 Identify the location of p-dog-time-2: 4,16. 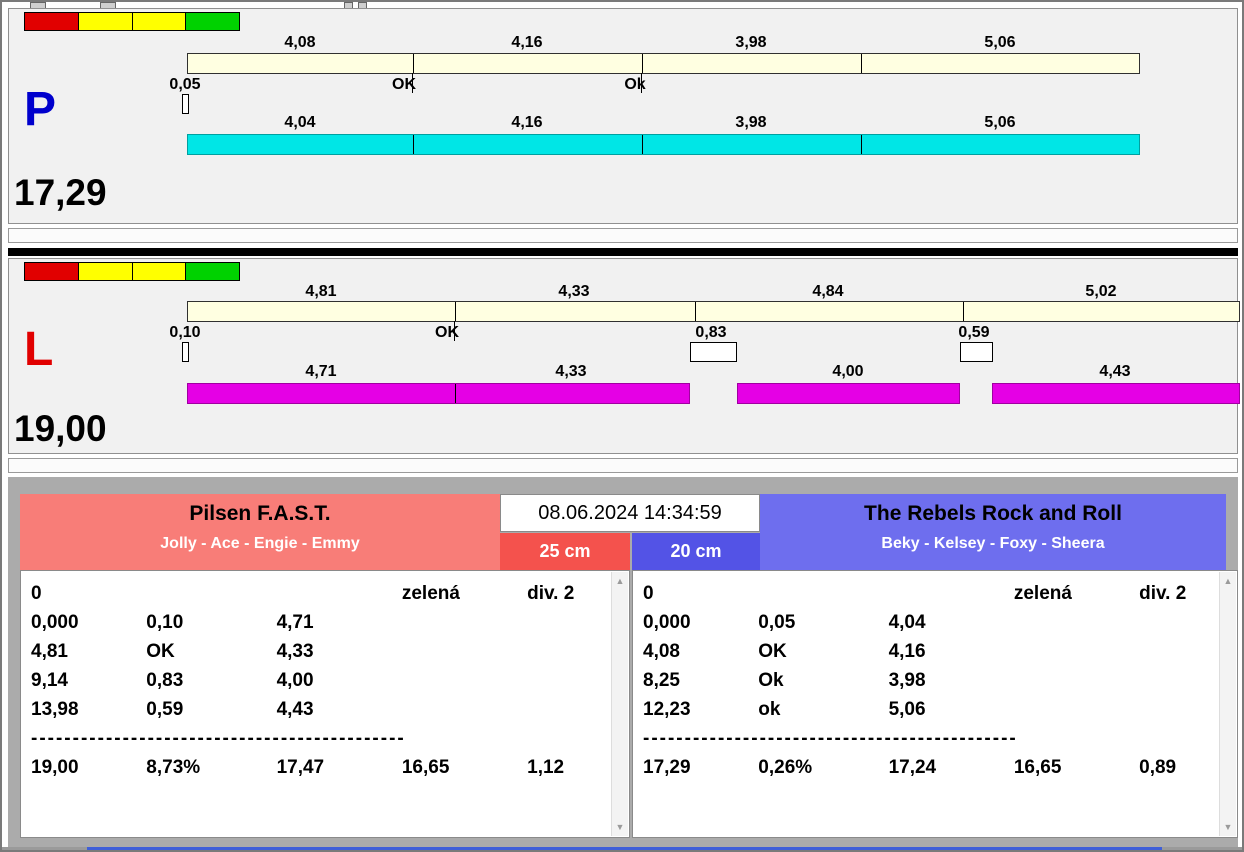
(527, 122).